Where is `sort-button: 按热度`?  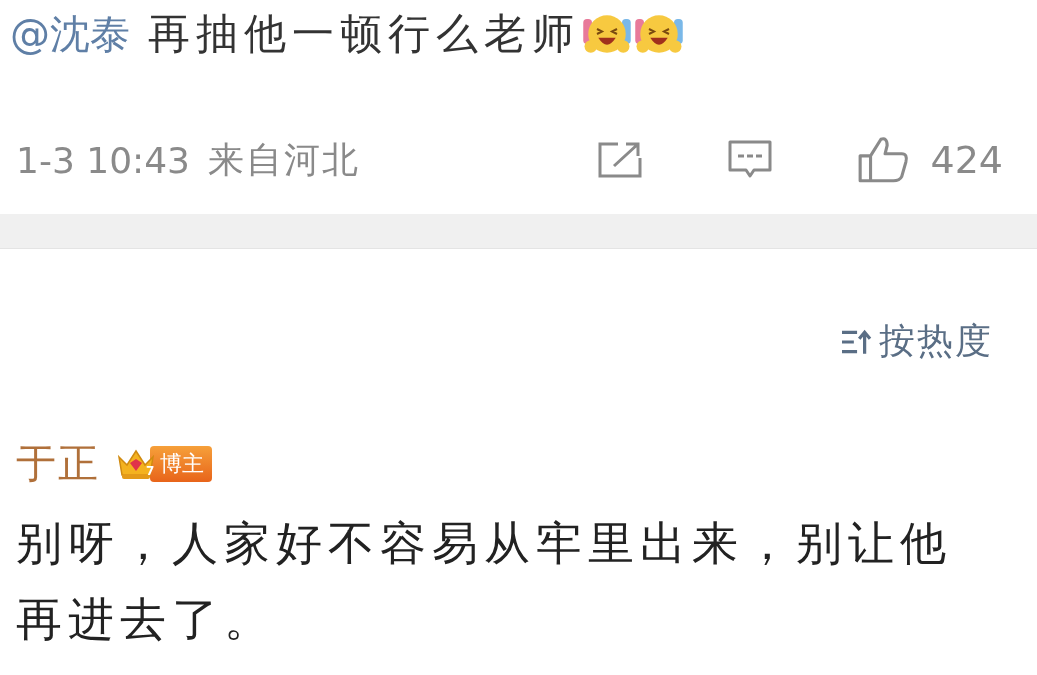 sort-button: 按热度 is located at coordinates (916, 341).